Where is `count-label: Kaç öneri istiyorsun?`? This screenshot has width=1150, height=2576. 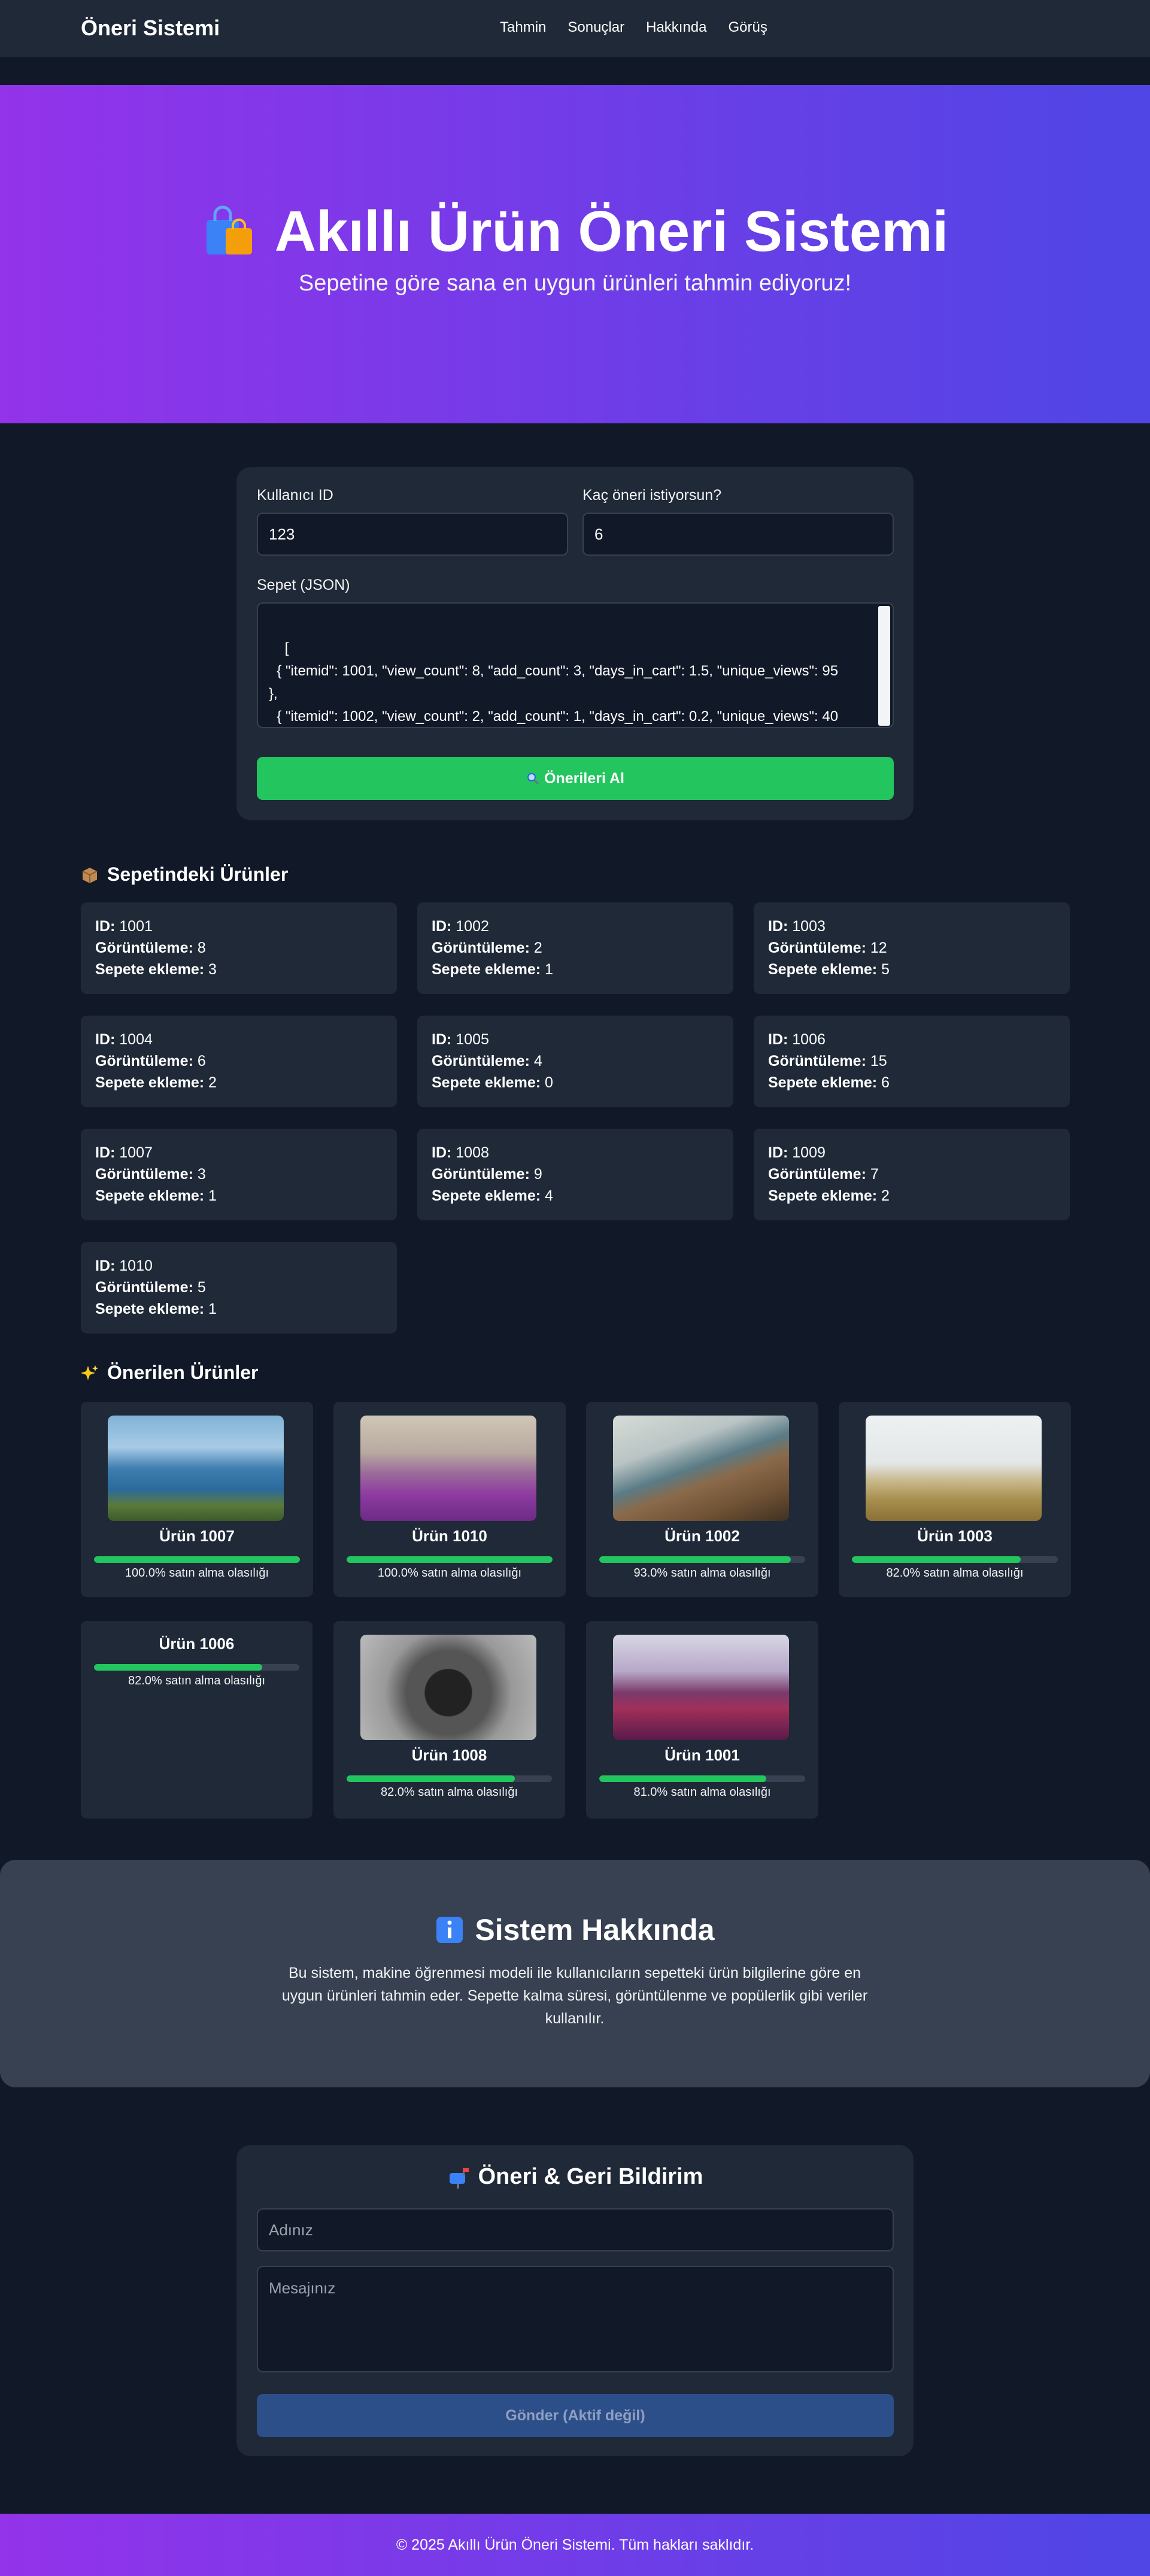
count-label: Kaç öneri istiyorsun? is located at coordinates (652, 495).